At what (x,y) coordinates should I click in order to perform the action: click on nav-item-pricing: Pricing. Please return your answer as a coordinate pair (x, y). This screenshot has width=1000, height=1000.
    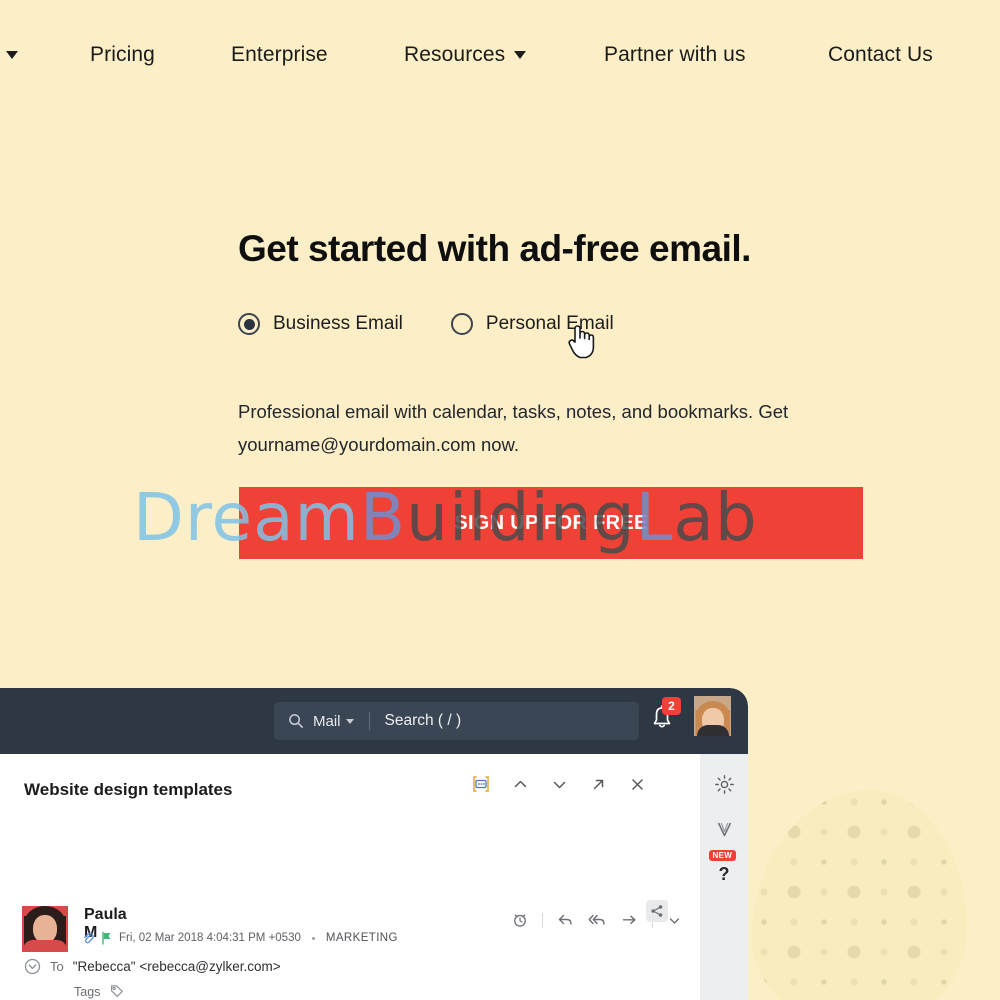
    Looking at the image, I should click on (122, 55).